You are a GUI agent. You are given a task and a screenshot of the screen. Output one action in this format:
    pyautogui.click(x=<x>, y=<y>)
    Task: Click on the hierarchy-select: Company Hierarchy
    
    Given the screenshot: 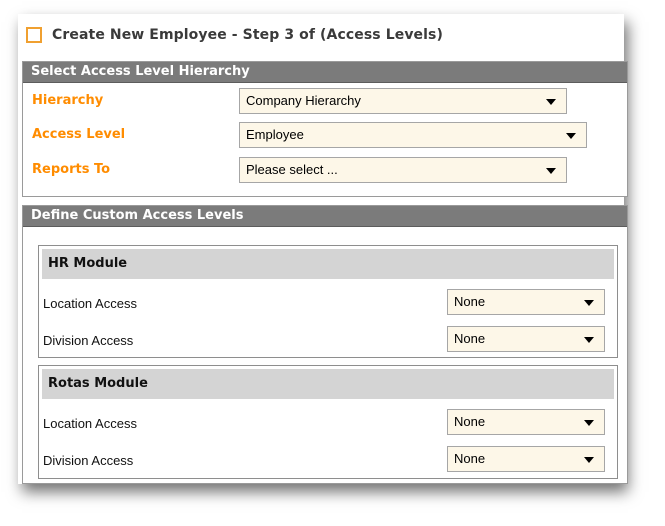 What is the action you would take?
    pyautogui.click(x=403, y=101)
    